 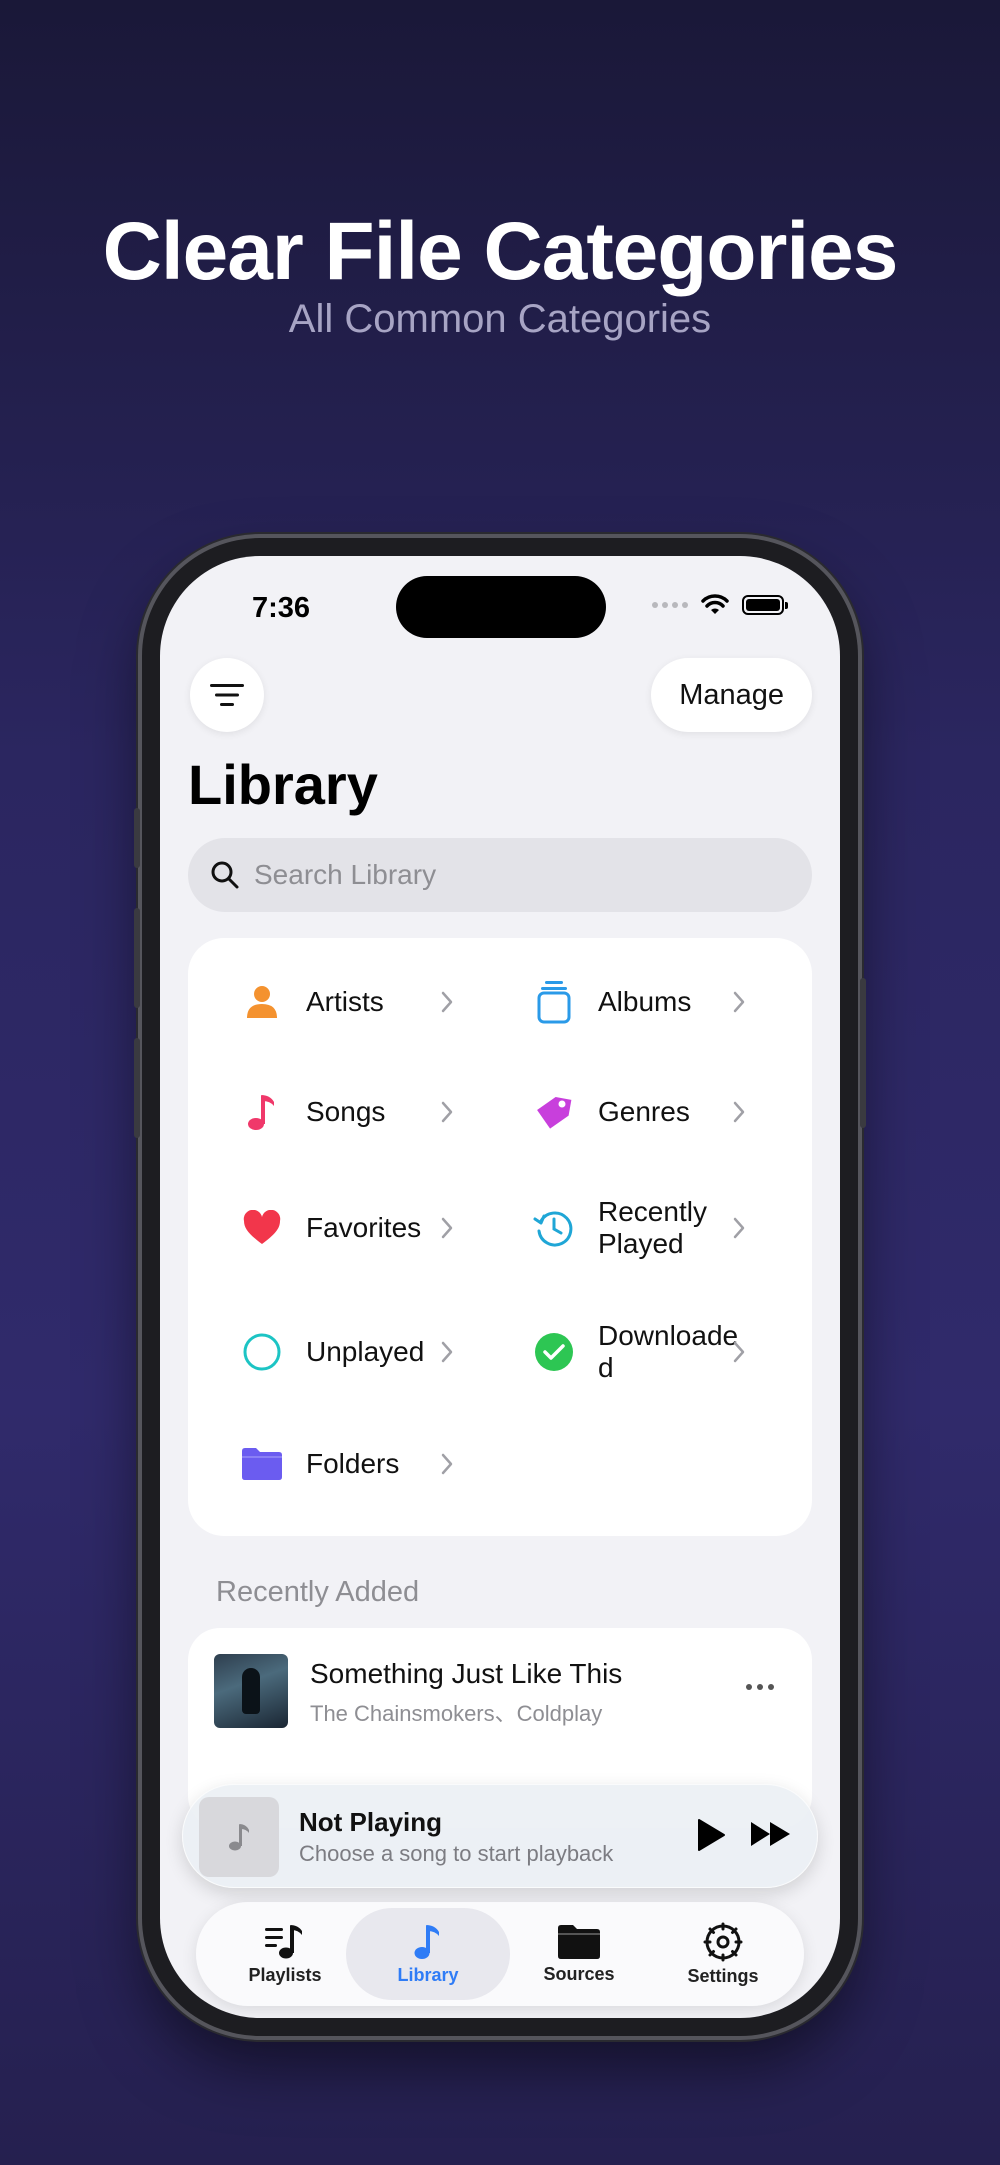 I want to click on status-time: 7:36, so click(x=281, y=608).